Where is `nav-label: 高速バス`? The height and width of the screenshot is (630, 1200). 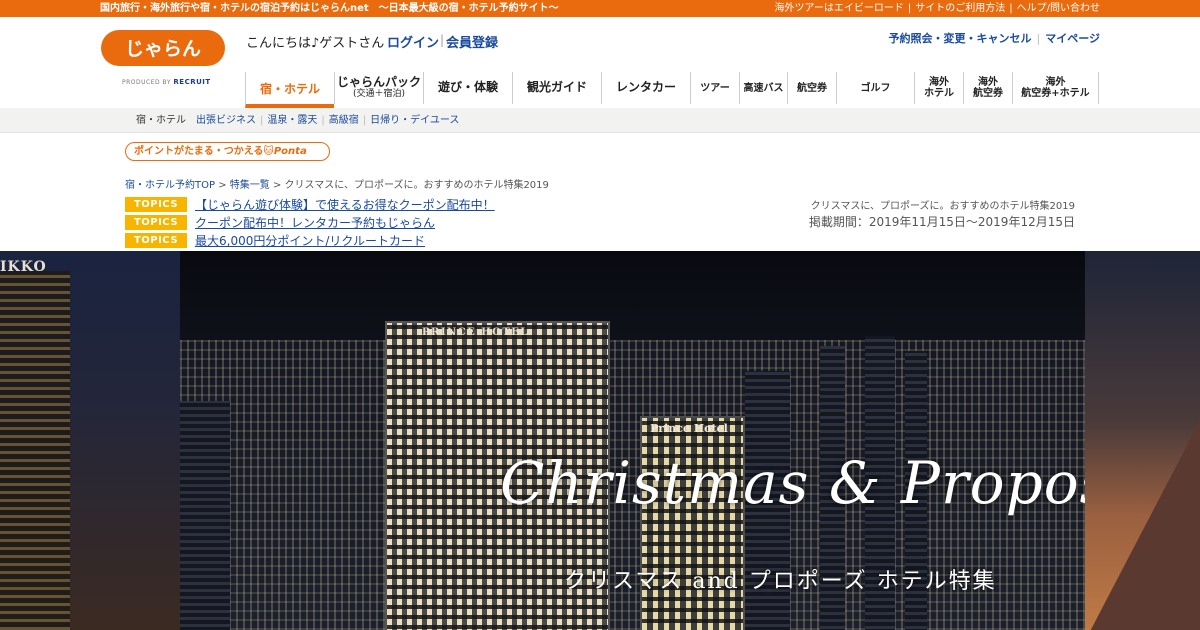 nav-label: 高速バス is located at coordinates (763, 88).